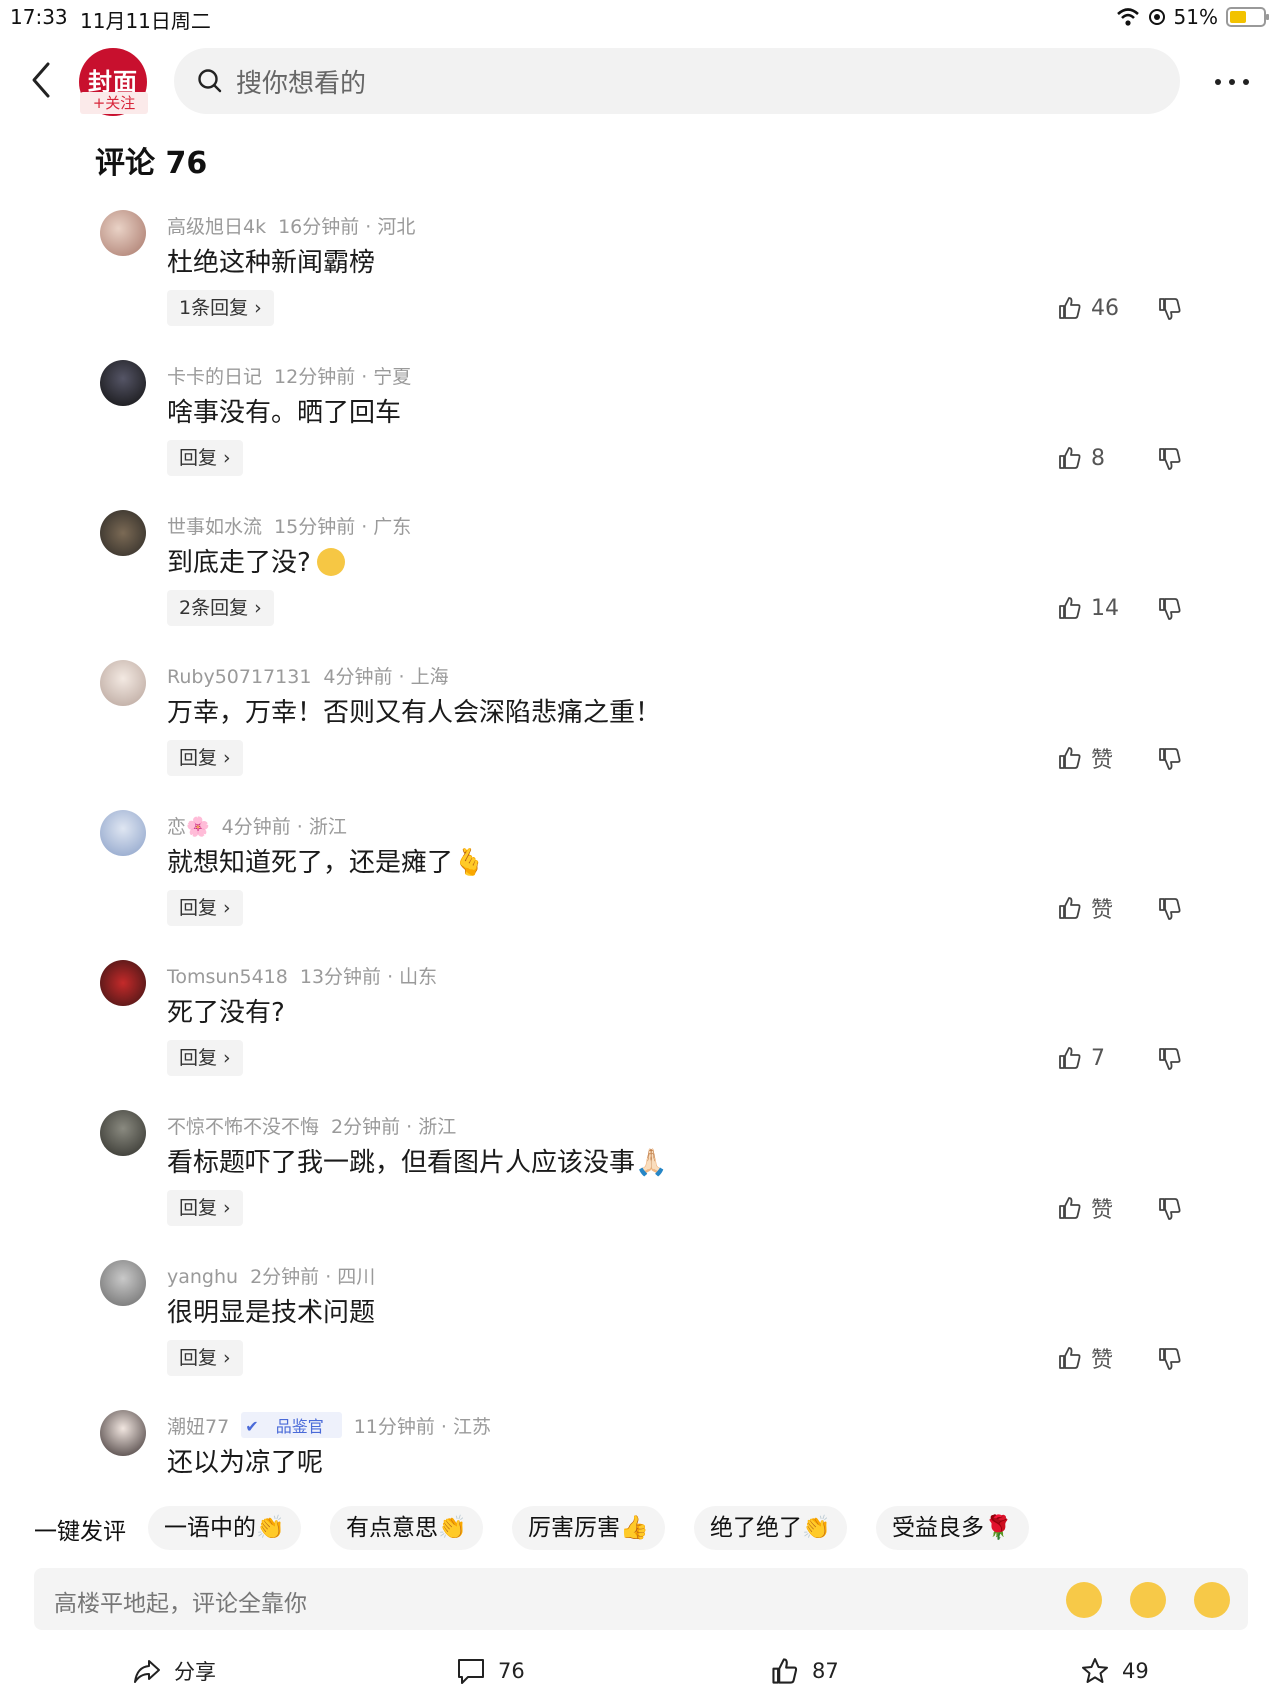 The height and width of the screenshot is (1706, 1280). I want to click on like-button: 46, so click(1088, 308).